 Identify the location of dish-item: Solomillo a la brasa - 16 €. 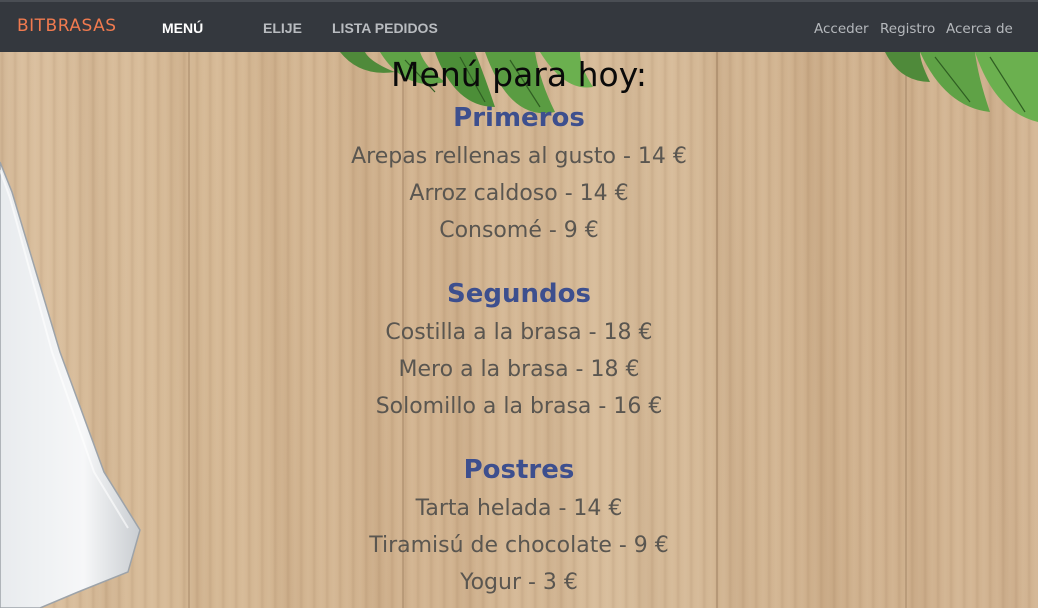
(519, 406).